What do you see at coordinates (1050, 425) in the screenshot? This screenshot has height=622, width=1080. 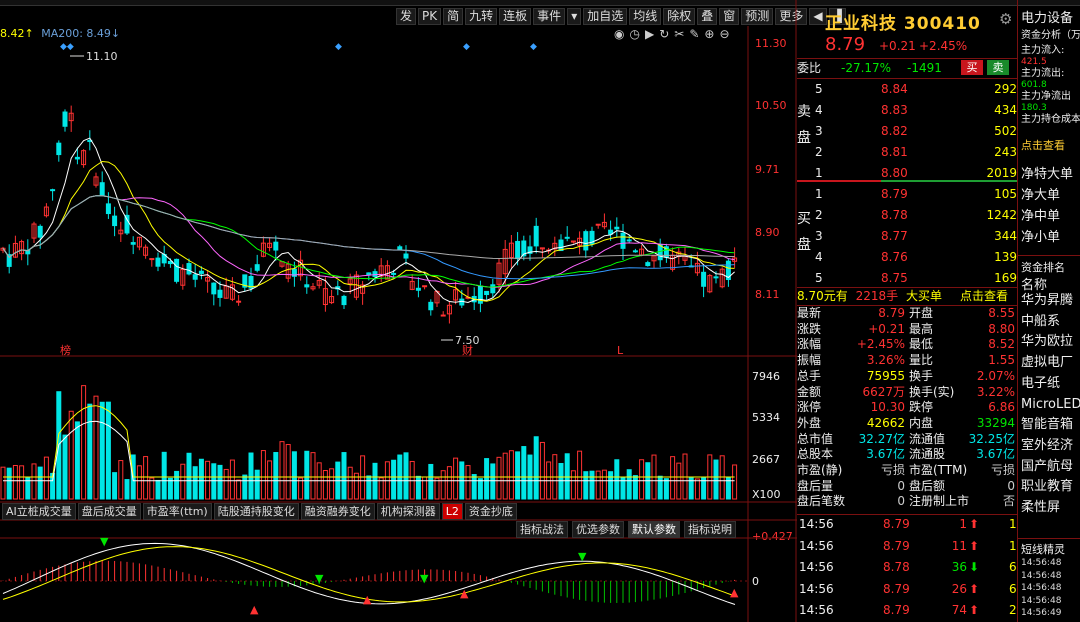 I see `concept-item: 智能音箱` at bounding box center [1050, 425].